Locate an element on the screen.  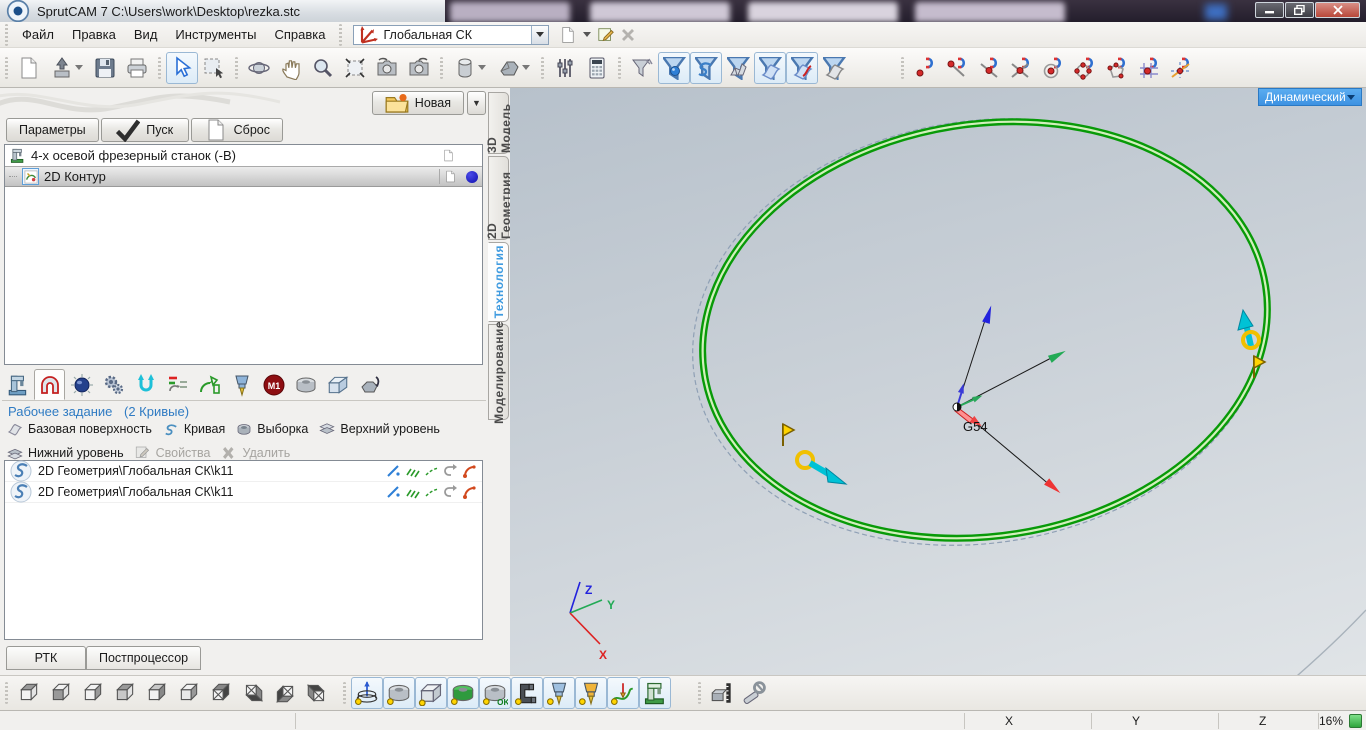
view-top-button is located at coordinates (29, 693).